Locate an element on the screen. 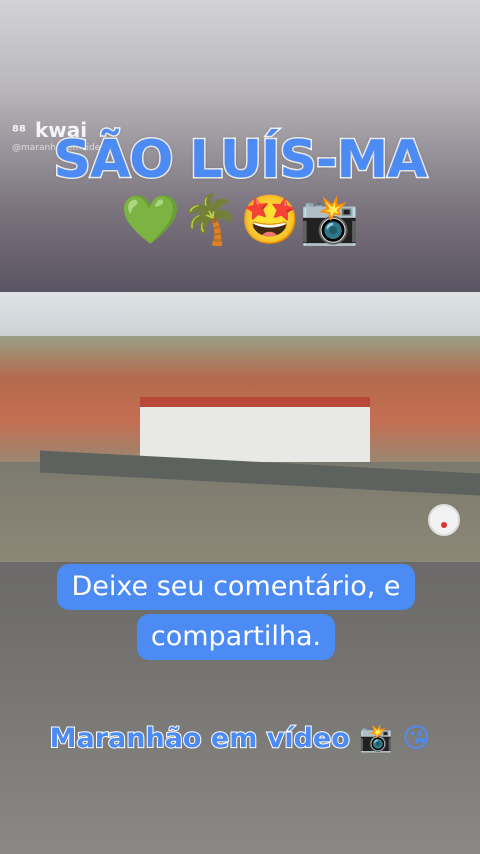  caption-line-2: compartilha. is located at coordinates (236, 637).